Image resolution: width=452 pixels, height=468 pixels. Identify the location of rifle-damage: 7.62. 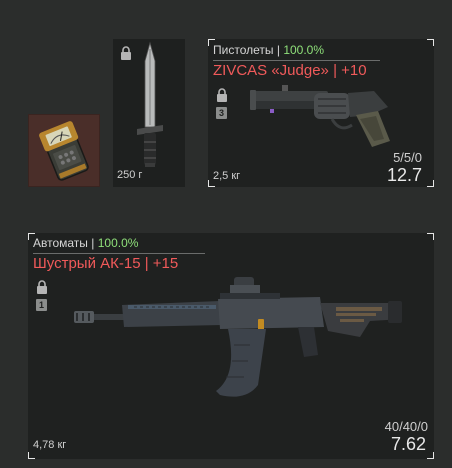
(408, 444).